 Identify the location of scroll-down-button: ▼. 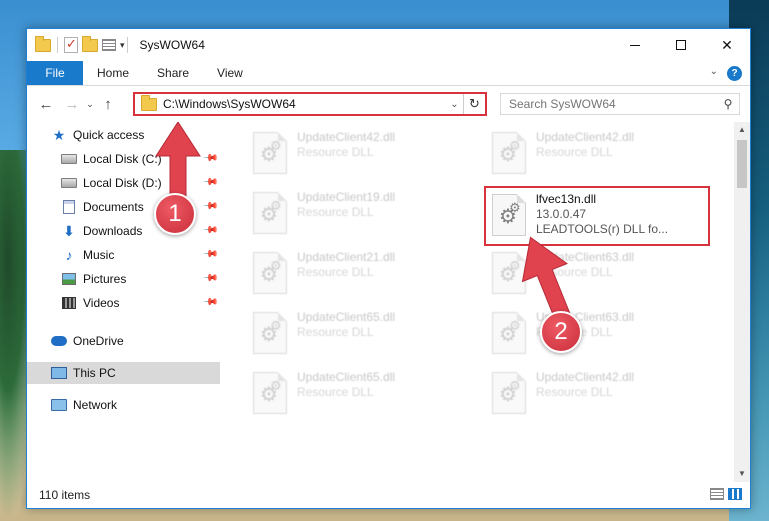
(742, 474).